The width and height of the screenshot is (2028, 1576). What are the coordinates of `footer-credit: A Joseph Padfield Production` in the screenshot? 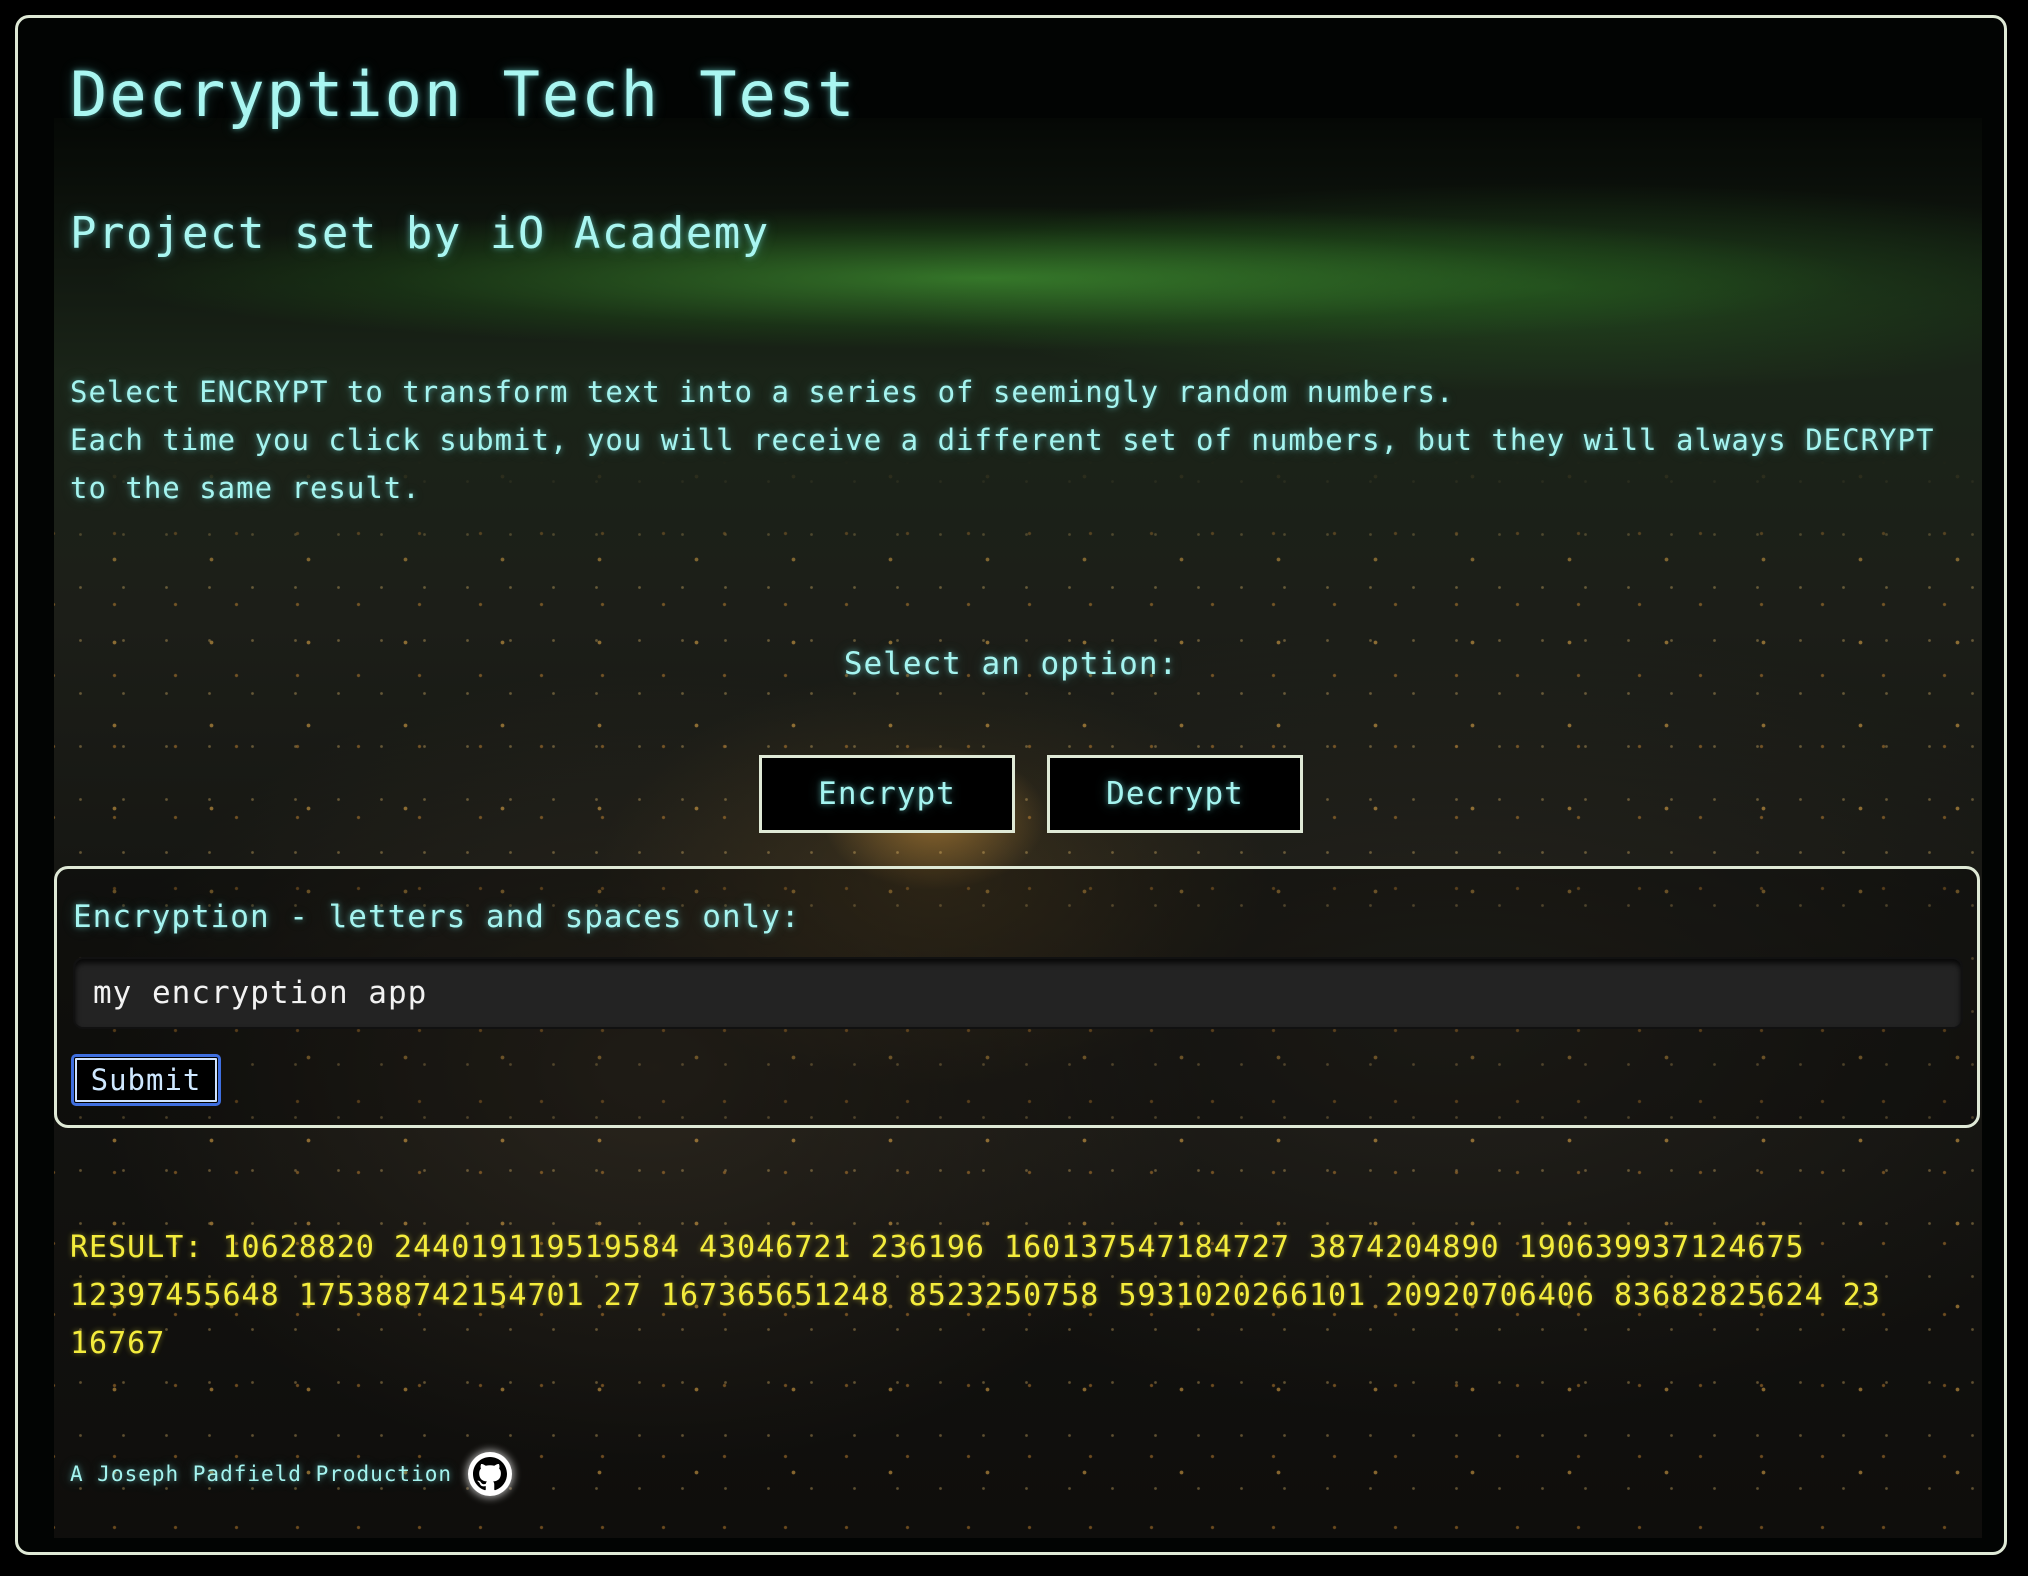 It's located at (261, 1474).